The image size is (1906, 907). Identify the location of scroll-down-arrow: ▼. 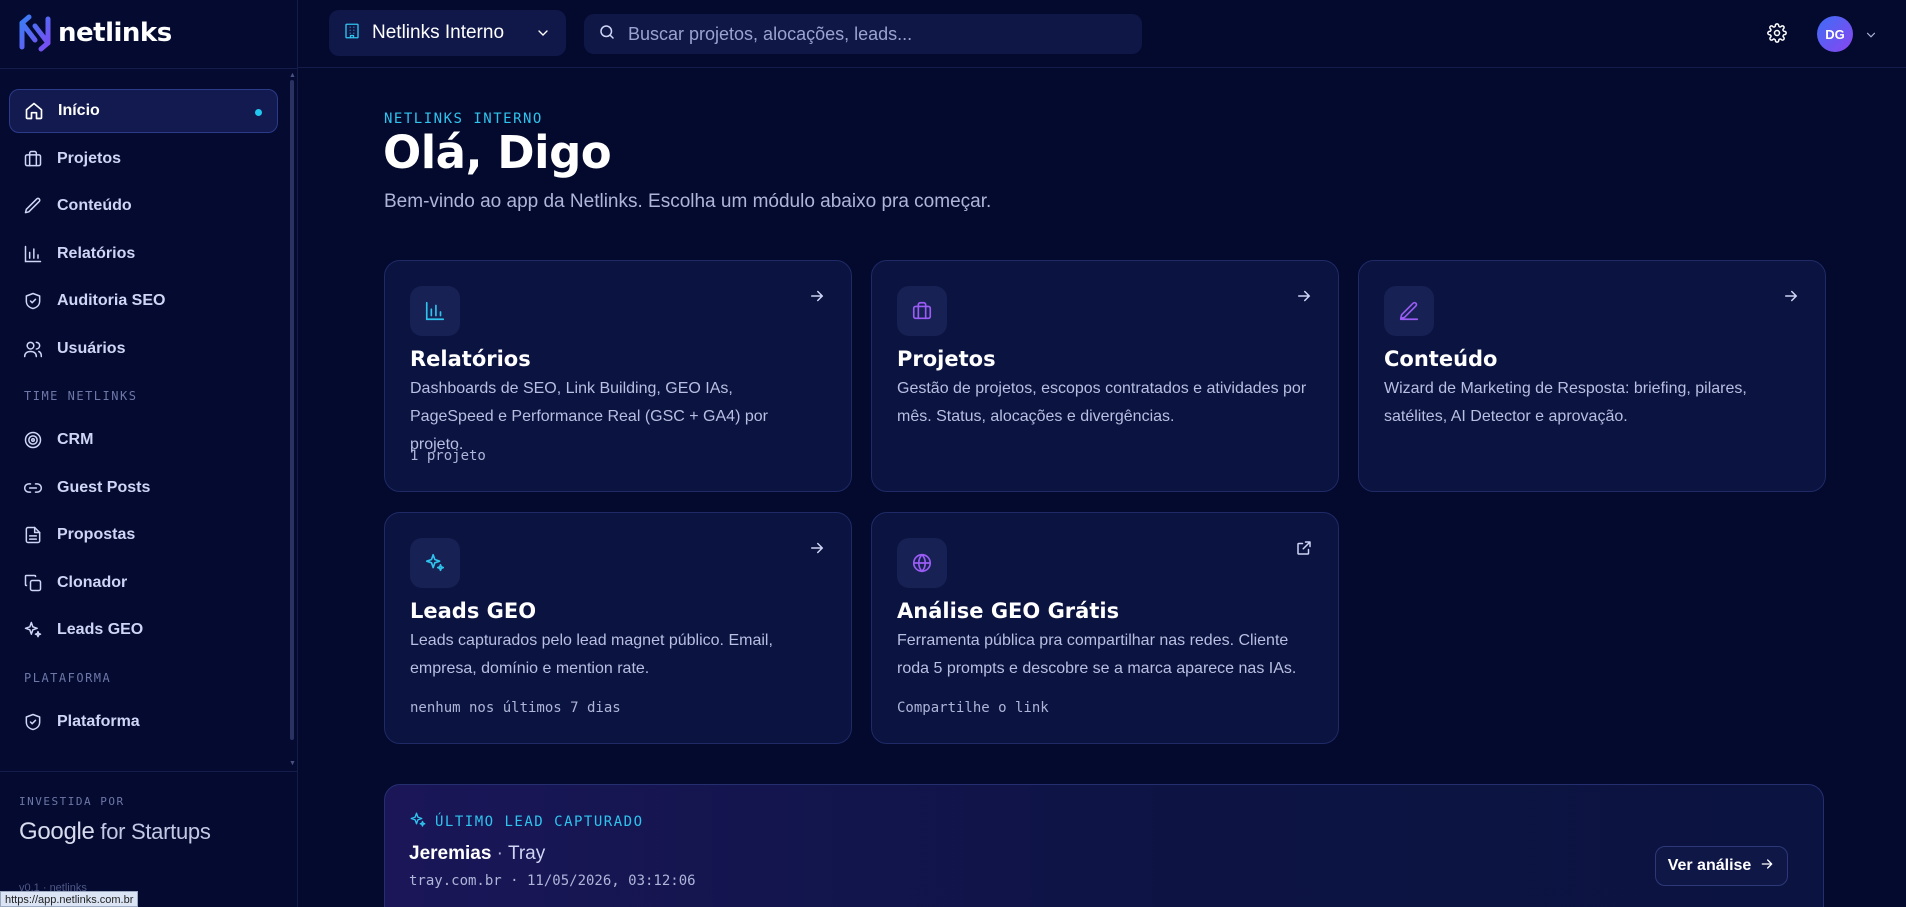
(292, 764).